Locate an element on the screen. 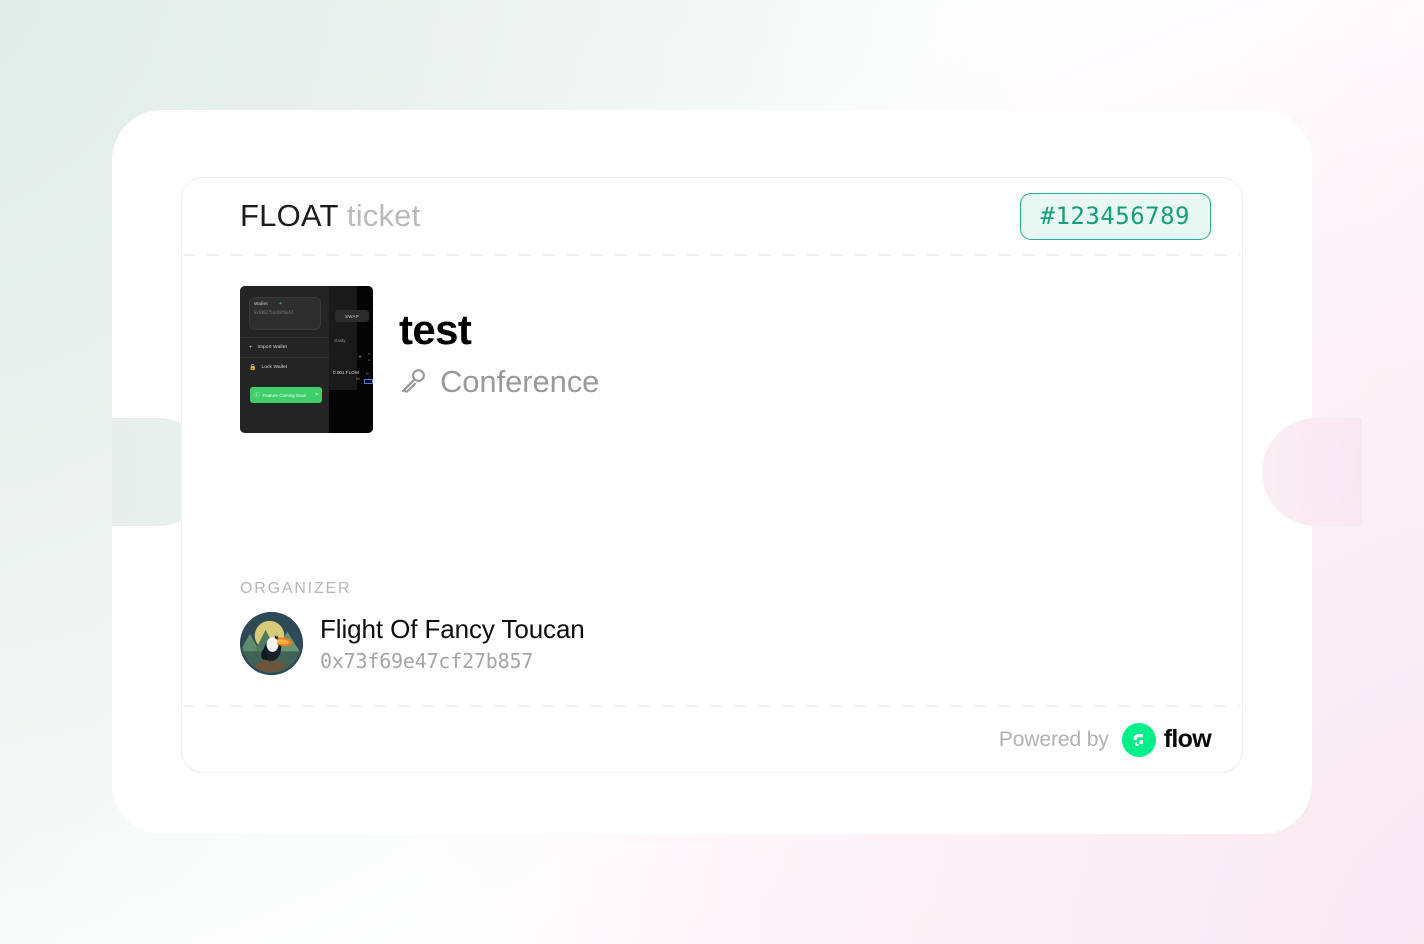 This screenshot has width=1424, height=944. thumb-edge-text-1: rt is located at coordinates (369, 354).